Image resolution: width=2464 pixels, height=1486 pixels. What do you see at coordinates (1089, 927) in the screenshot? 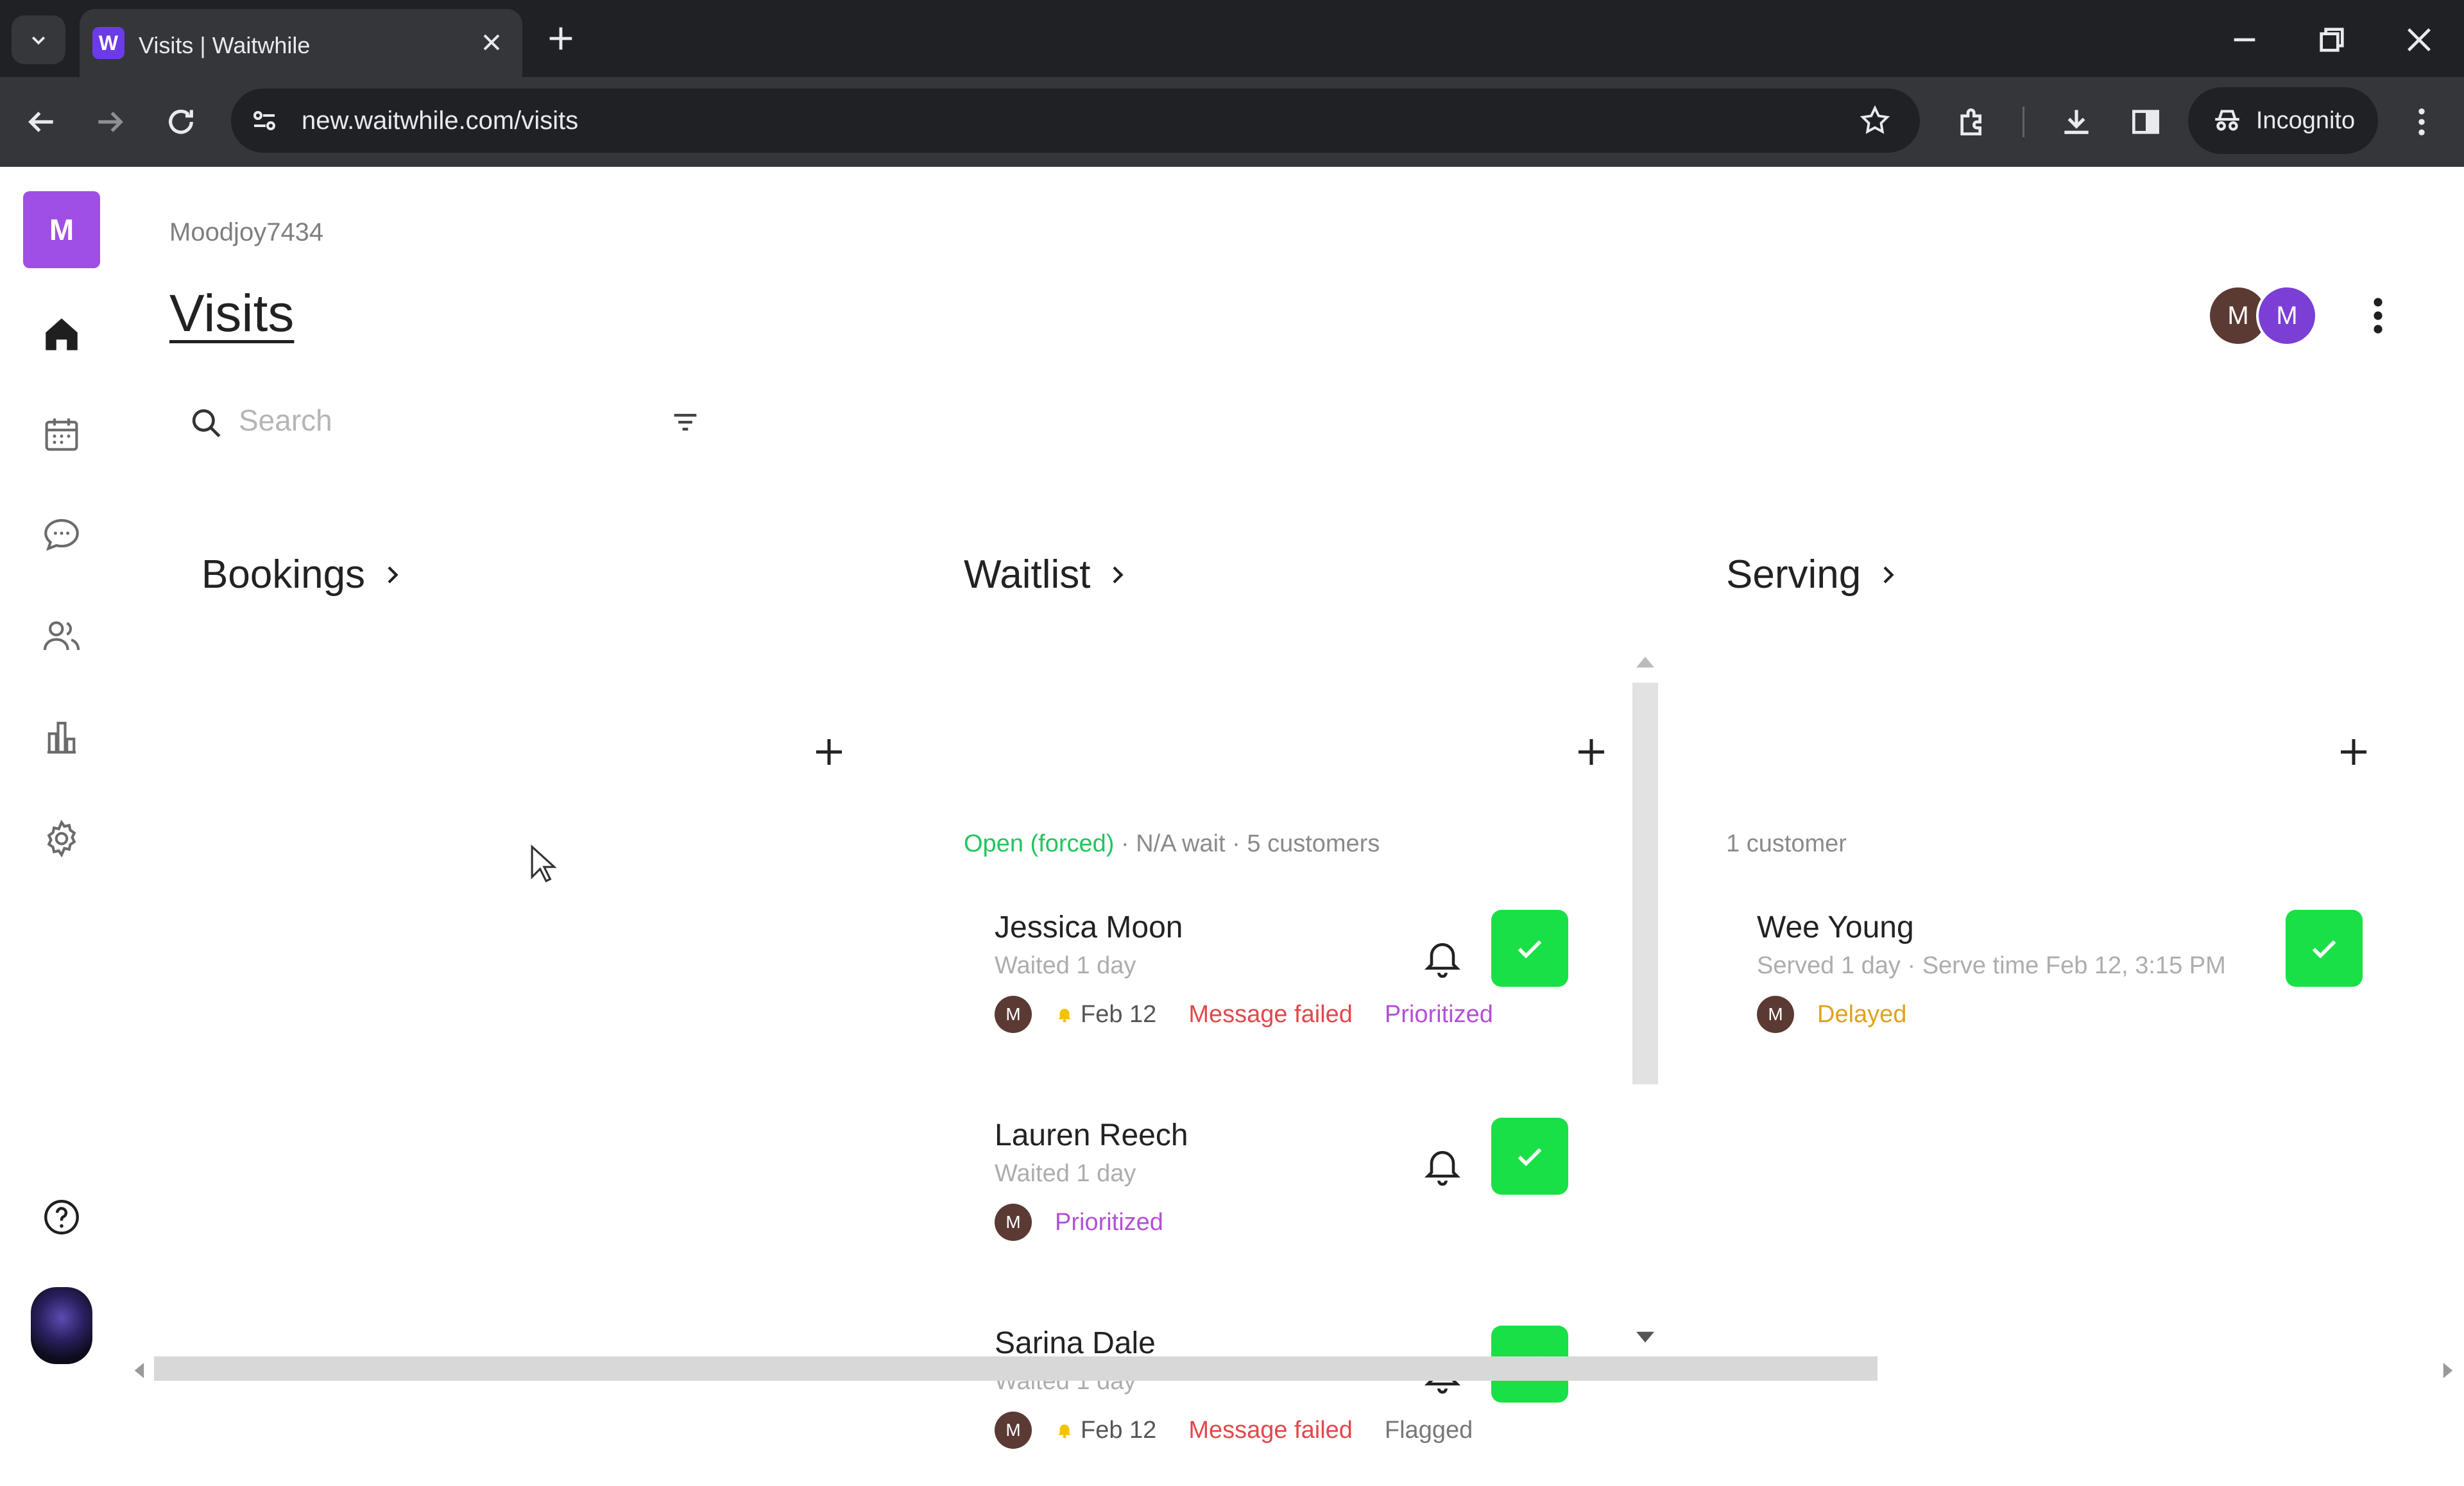
I see `customer-name: Jessica Moon` at bounding box center [1089, 927].